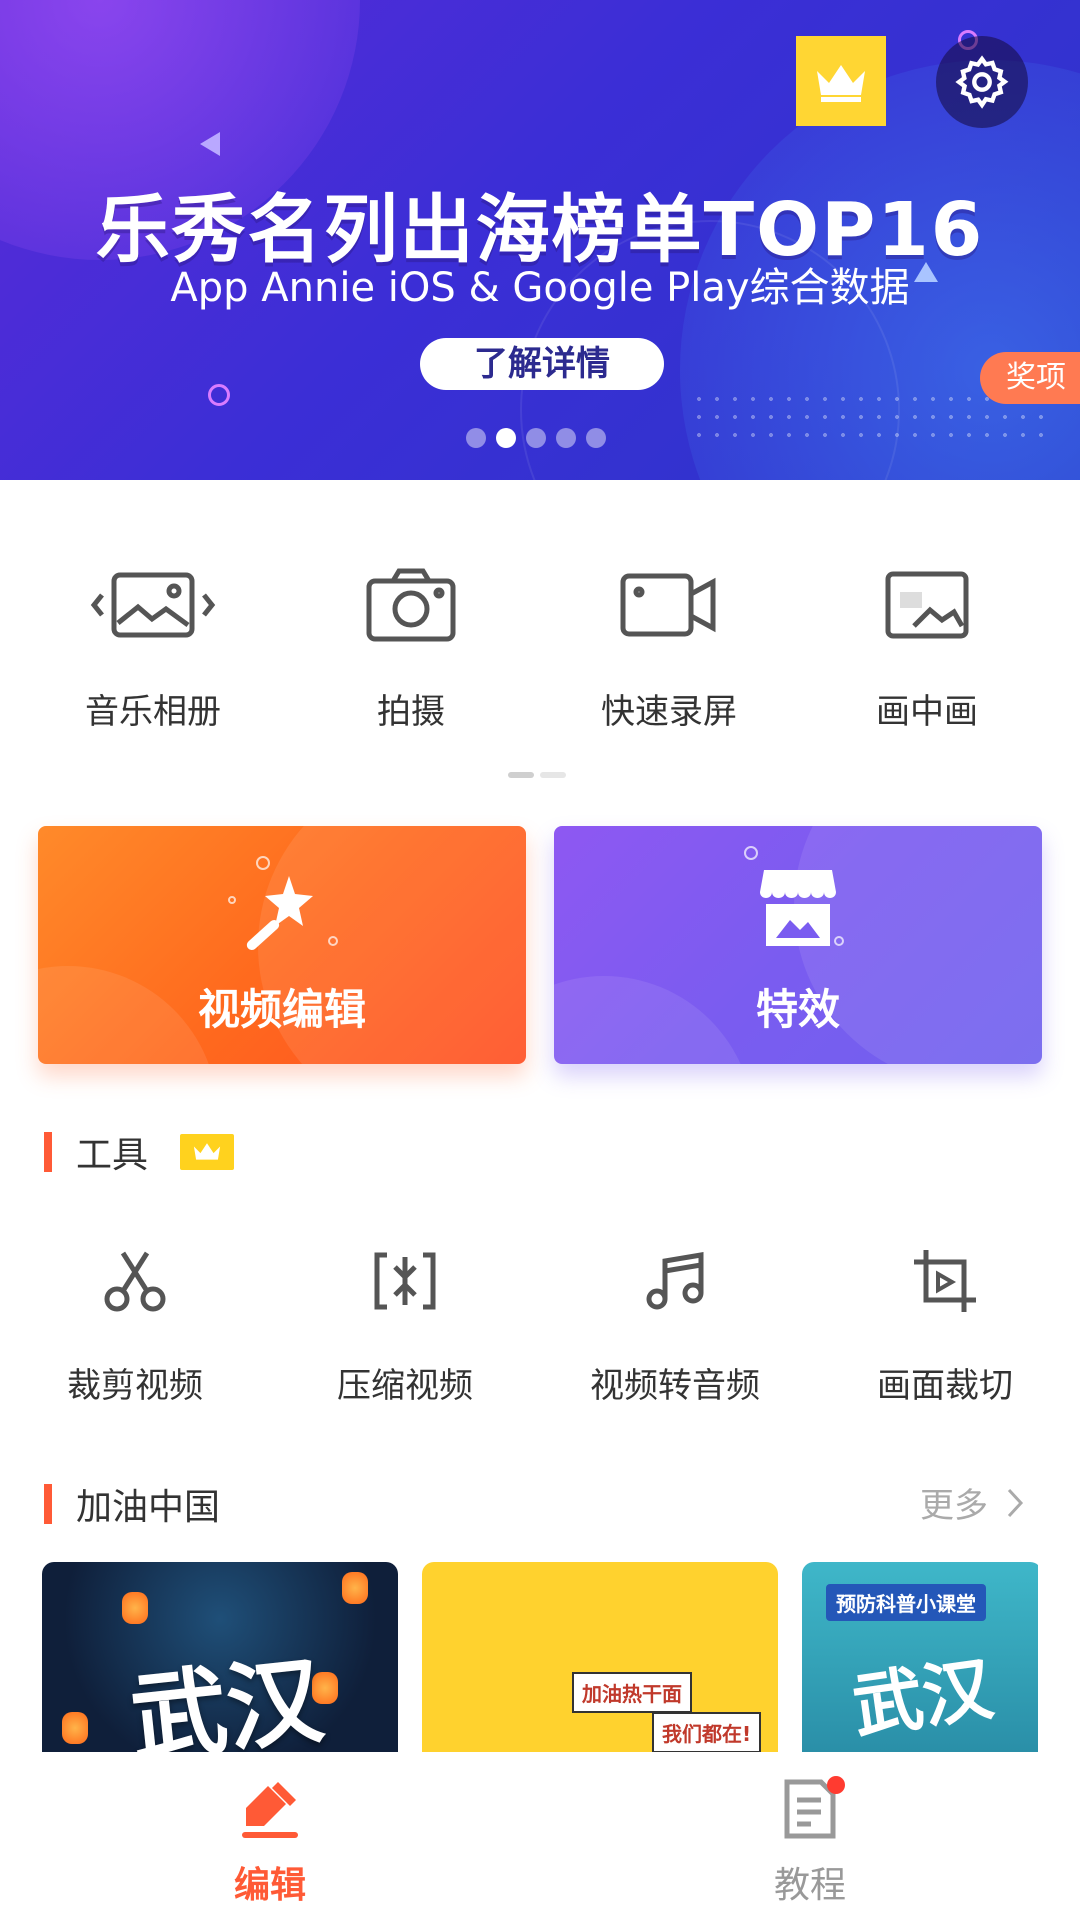 The height and width of the screenshot is (1920, 1080). I want to click on thumbnail-sign: 我们都在!, so click(707, 1732).